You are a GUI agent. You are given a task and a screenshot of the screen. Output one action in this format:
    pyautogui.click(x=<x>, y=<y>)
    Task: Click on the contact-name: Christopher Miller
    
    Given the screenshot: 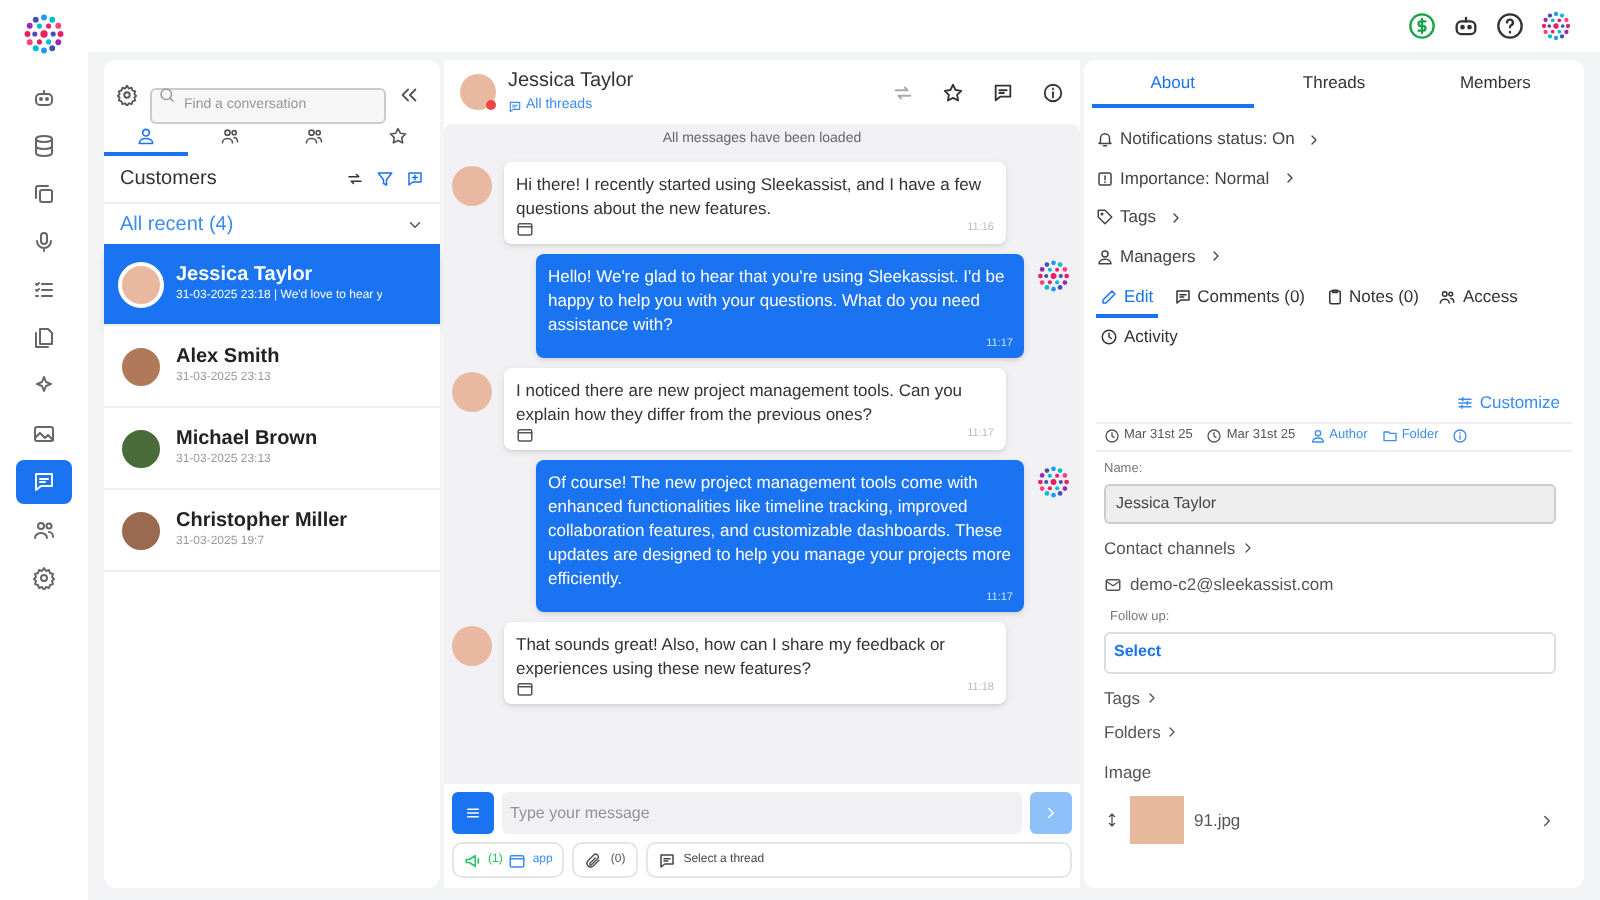 What is the action you would take?
    pyautogui.click(x=262, y=521)
    